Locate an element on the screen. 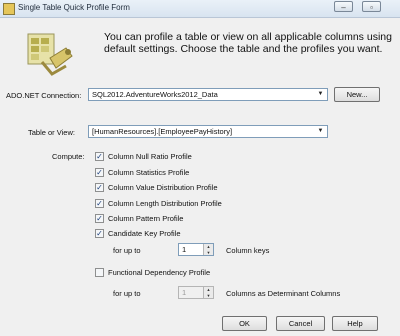 The width and height of the screenshot is (400, 336). null-ratio-label: Column Null Ratio Profile is located at coordinates (150, 156).